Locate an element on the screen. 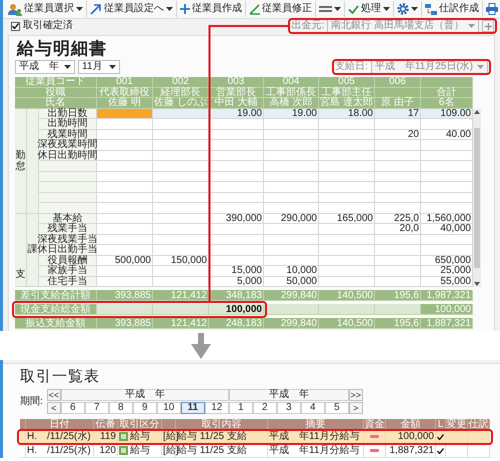 This screenshot has width=500, height=461. table-cell: 給与 is located at coordinates (140, 437).